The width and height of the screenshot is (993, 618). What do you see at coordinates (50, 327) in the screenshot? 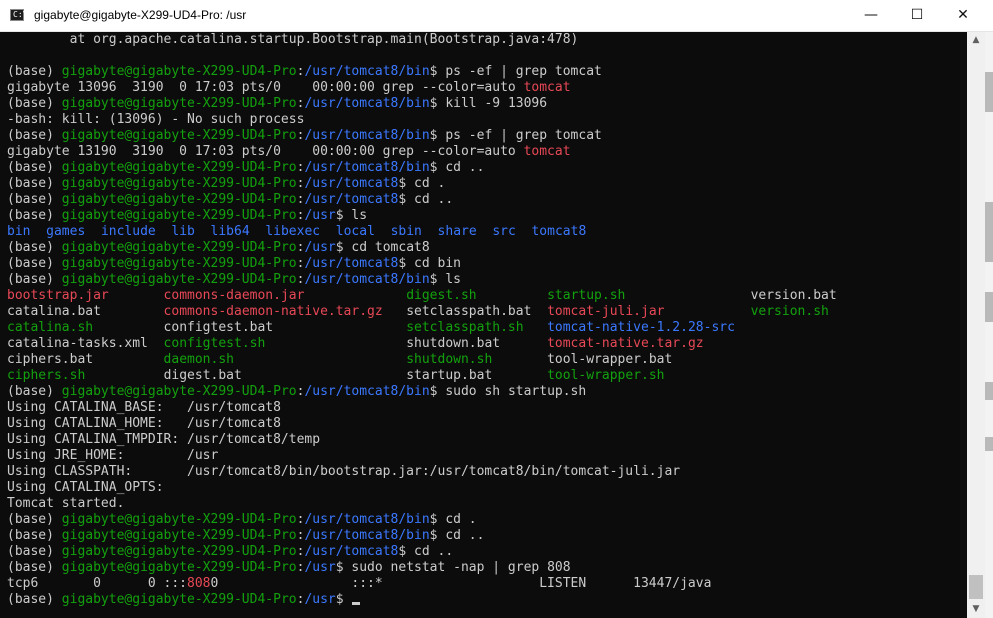
I see `terminal-text-segment: catalina.sh` at bounding box center [50, 327].